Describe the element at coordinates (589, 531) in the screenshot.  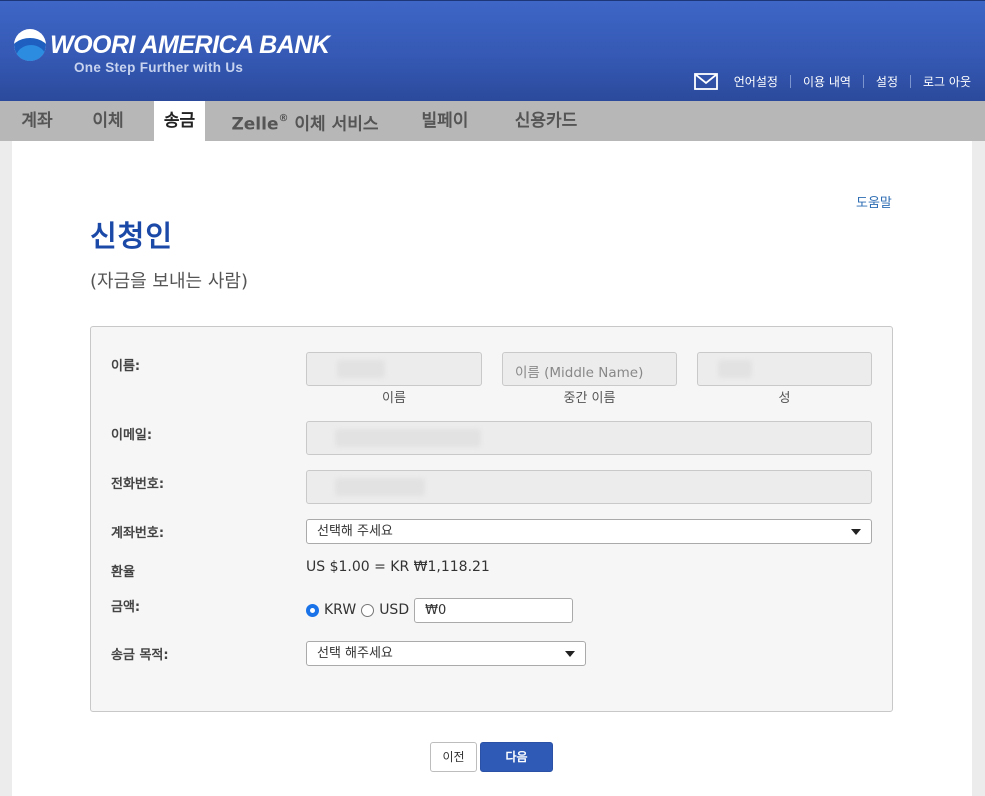
I see `account-select: 선택해 주세요` at that location.